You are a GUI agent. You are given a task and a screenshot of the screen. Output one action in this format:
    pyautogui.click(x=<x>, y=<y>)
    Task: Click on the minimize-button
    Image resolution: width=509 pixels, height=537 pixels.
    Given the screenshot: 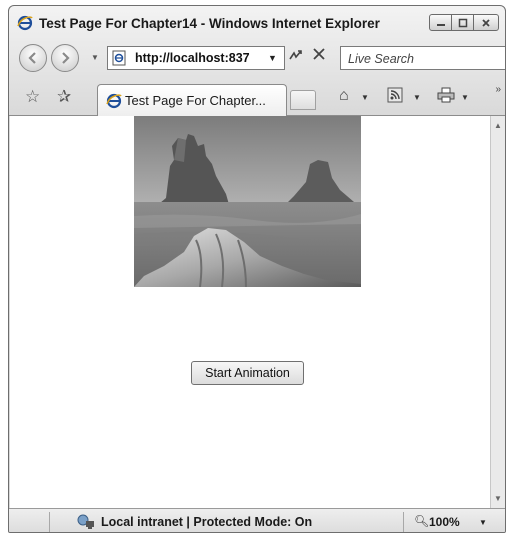 What is the action you would take?
    pyautogui.click(x=440, y=22)
    